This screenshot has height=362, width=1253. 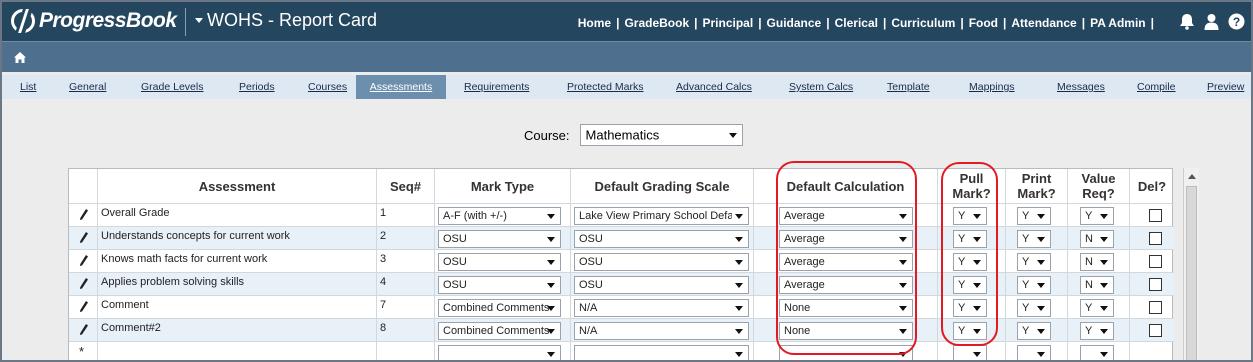 What do you see at coordinates (286, 20) in the screenshot?
I see `app-switcher: WOHS - Report Card` at bounding box center [286, 20].